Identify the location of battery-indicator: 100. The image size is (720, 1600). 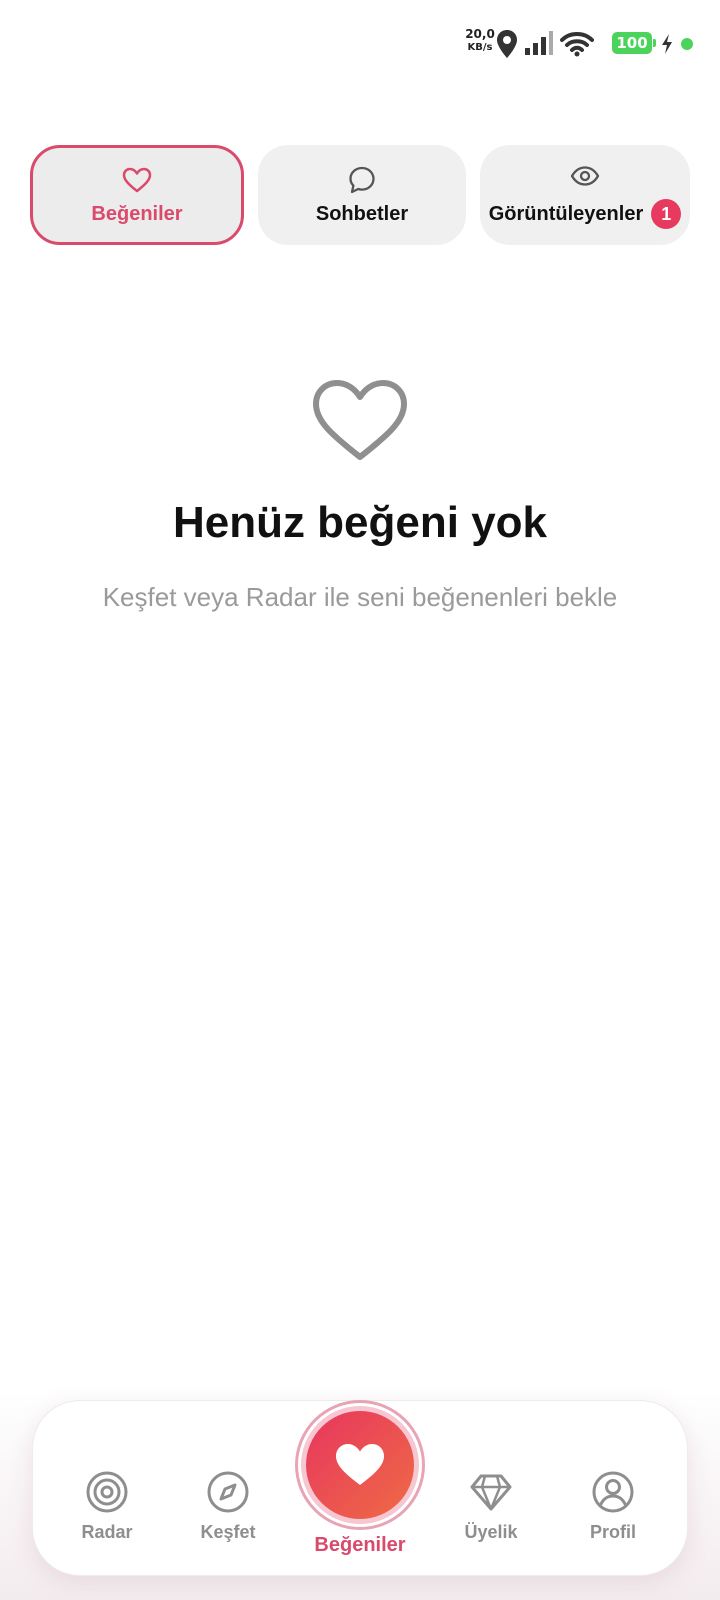
(634, 43).